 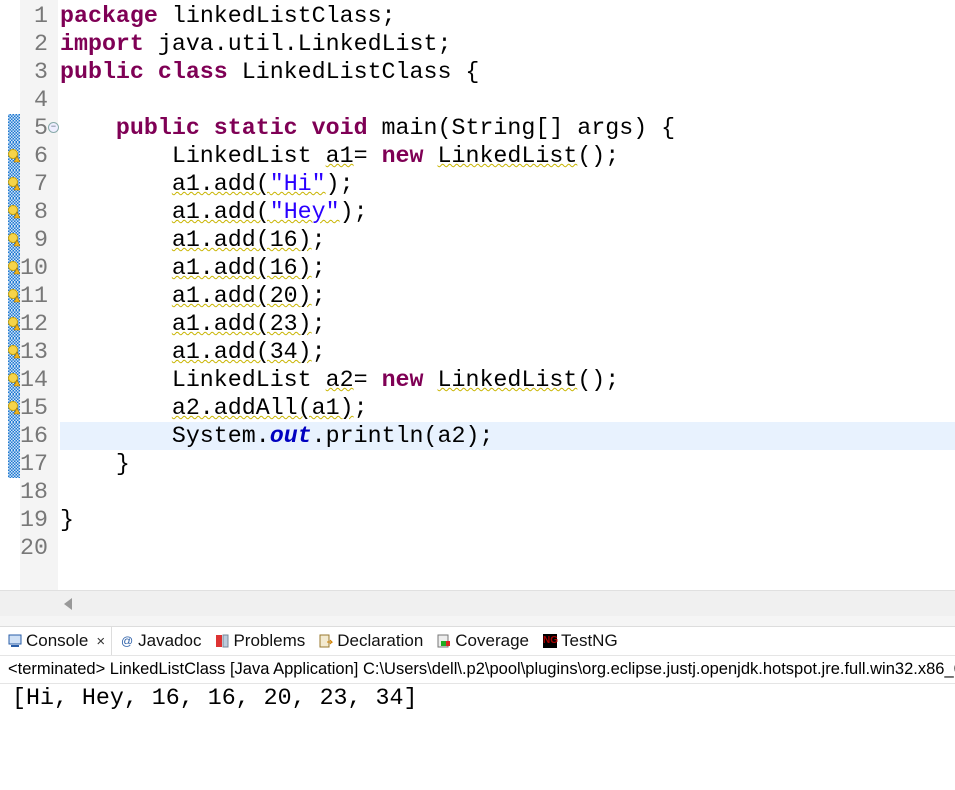 I want to click on code-token: a1.add(, so click(x=220, y=184).